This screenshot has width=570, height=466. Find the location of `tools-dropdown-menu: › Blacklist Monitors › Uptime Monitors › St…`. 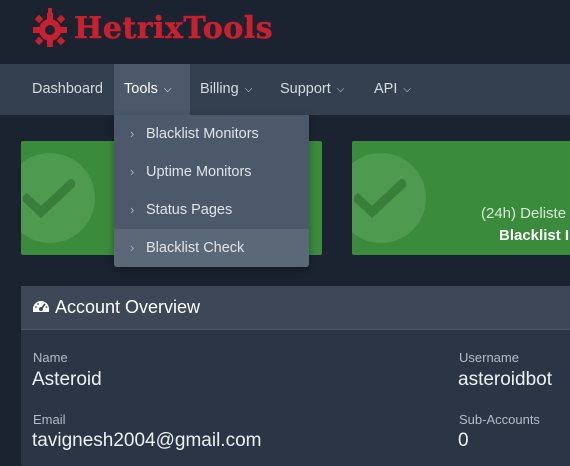

tools-dropdown-menu: › Blacklist Monitors › Uptime Monitors › St… is located at coordinates (211, 191).